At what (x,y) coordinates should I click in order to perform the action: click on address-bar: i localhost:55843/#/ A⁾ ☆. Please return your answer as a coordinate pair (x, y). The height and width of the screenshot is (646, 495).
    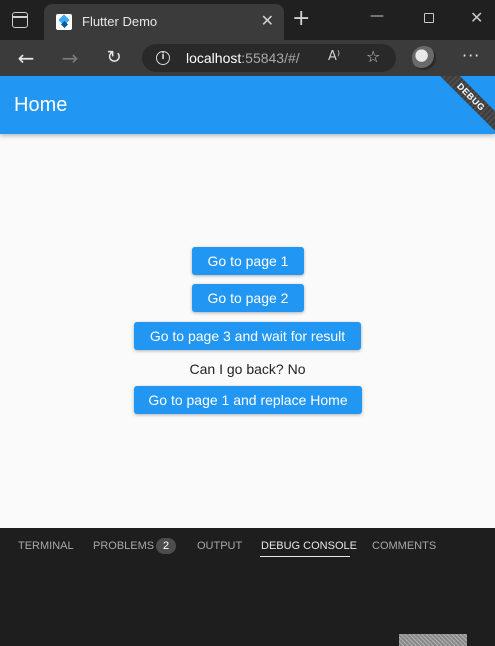
    Looking at the image, I should click on (269, 58).